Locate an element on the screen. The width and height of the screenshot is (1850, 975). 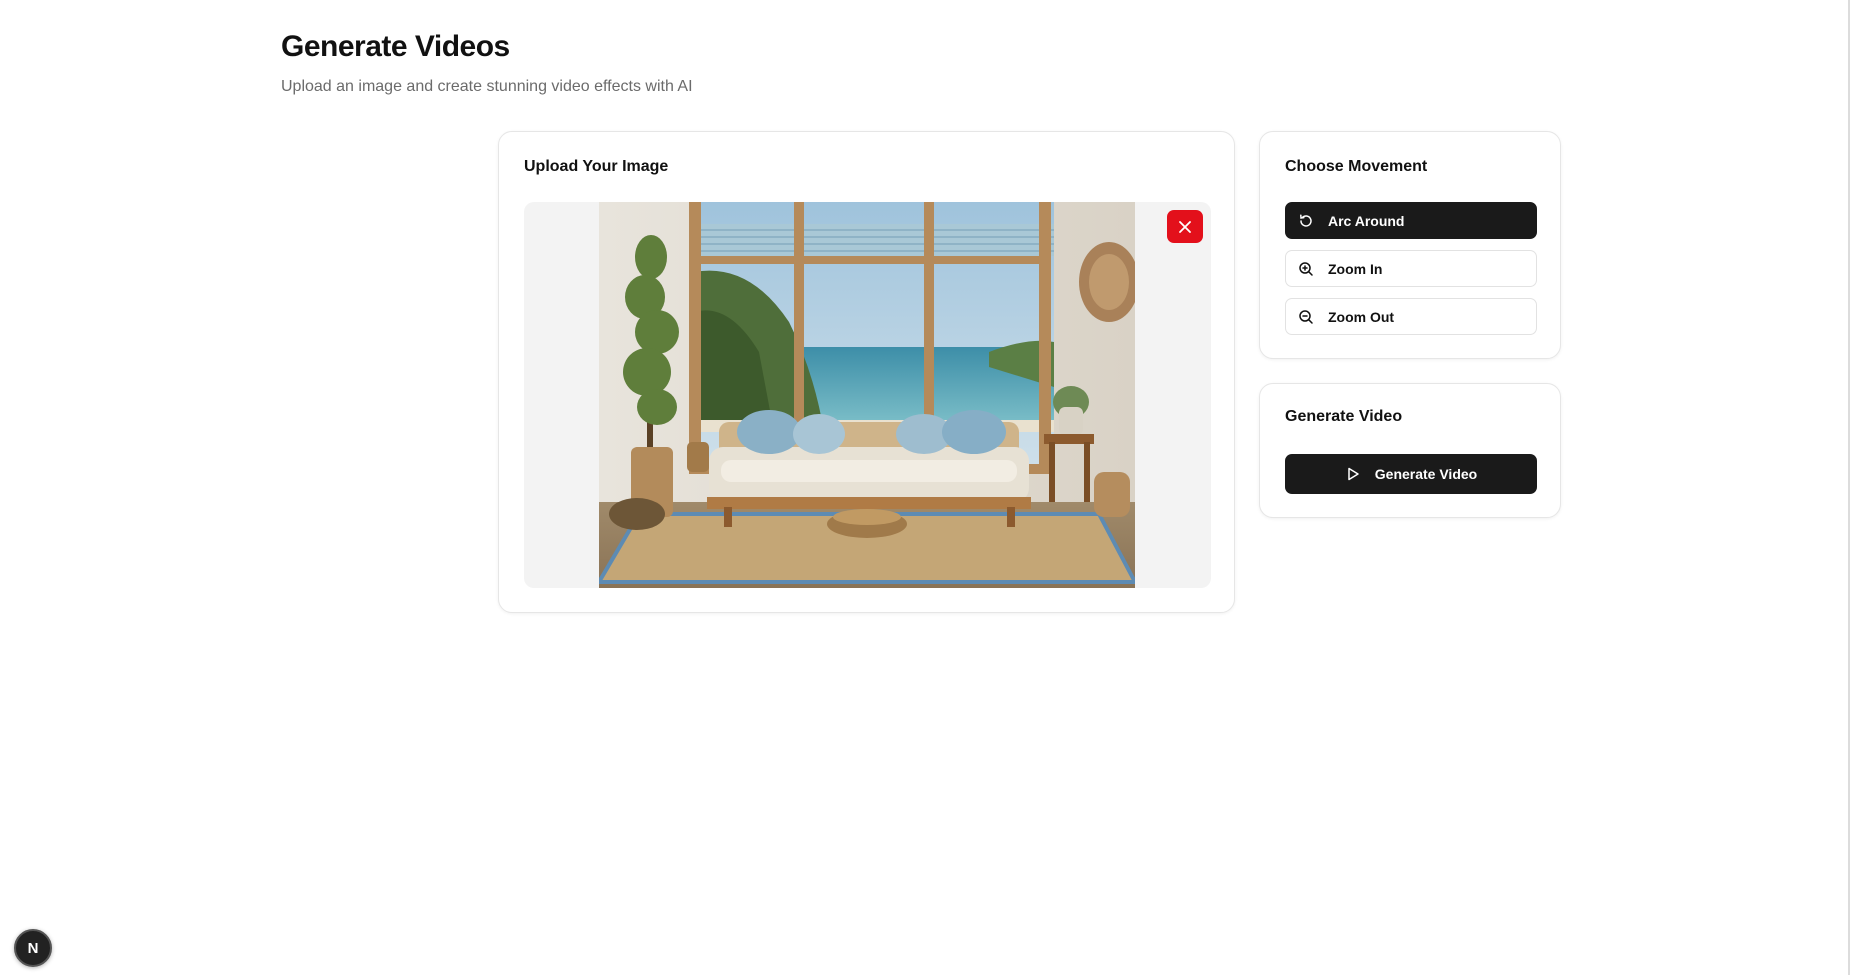
image-dropzone is located at coordinates (867, 395).